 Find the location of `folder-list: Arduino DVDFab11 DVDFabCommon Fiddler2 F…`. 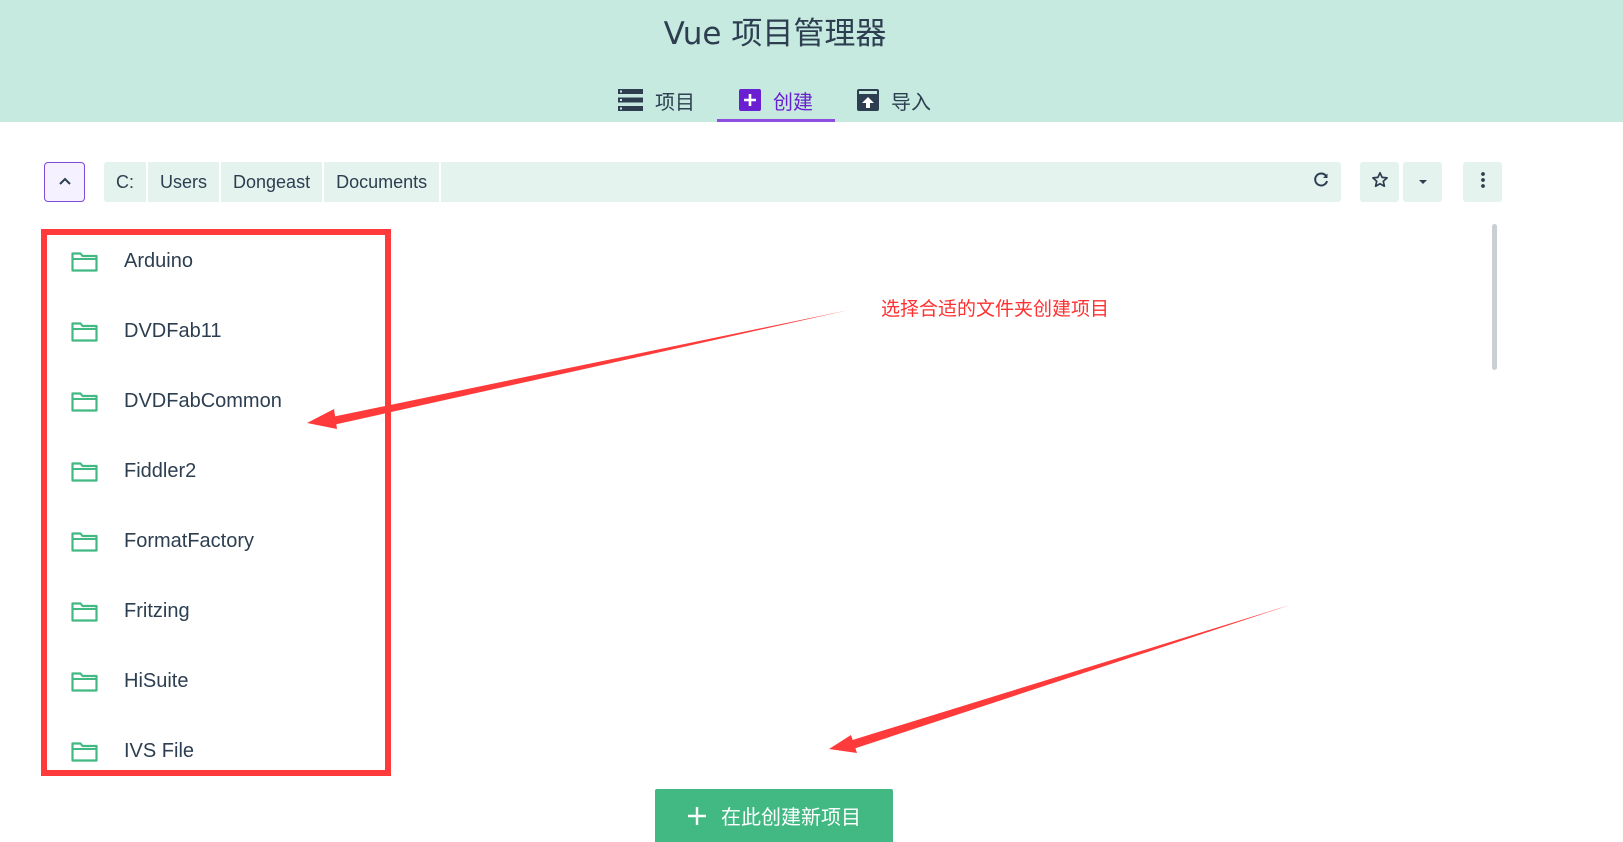

folder-list: Arduino DVDFab11 DVDFabCommon Fiddler2 F… is located at coordinates (214, 500).